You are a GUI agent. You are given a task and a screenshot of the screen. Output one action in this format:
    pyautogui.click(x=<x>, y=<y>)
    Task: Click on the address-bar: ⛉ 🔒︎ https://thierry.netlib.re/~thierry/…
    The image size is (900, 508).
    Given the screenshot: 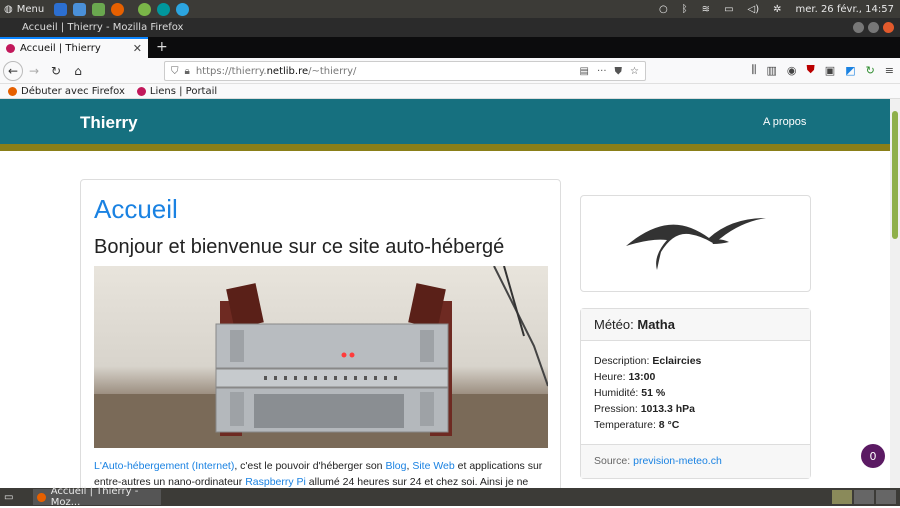 What is the action you would take?
    pyautogui.click(x=405, y=71)
    